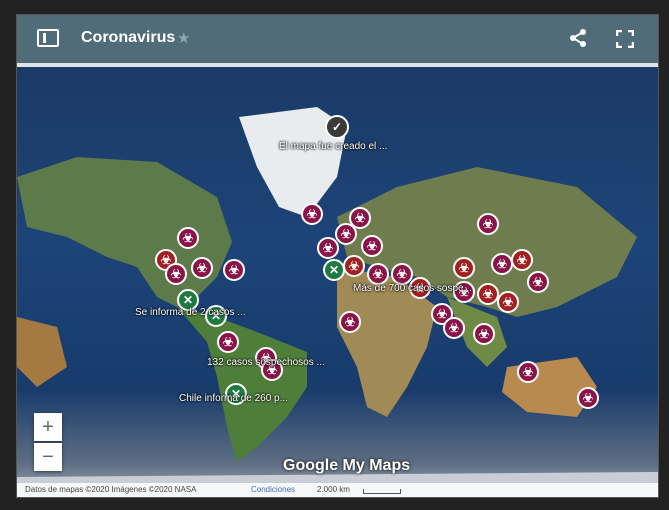  Describe the element at coordinates (347, 465) in the screenshot. I see `google-mymaps-logo: Google My Maps` at that location.